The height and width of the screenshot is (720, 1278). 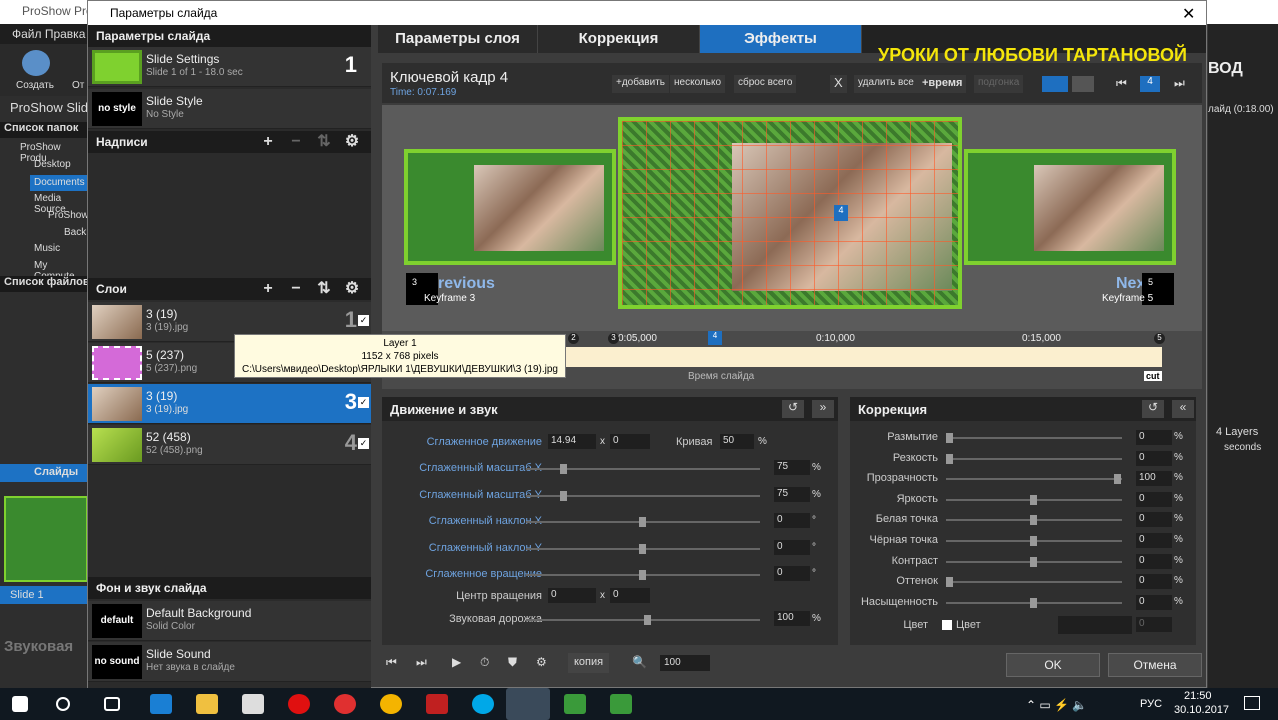 I want to click on timeline-marker-current: 4, so click(x=715, y=338).